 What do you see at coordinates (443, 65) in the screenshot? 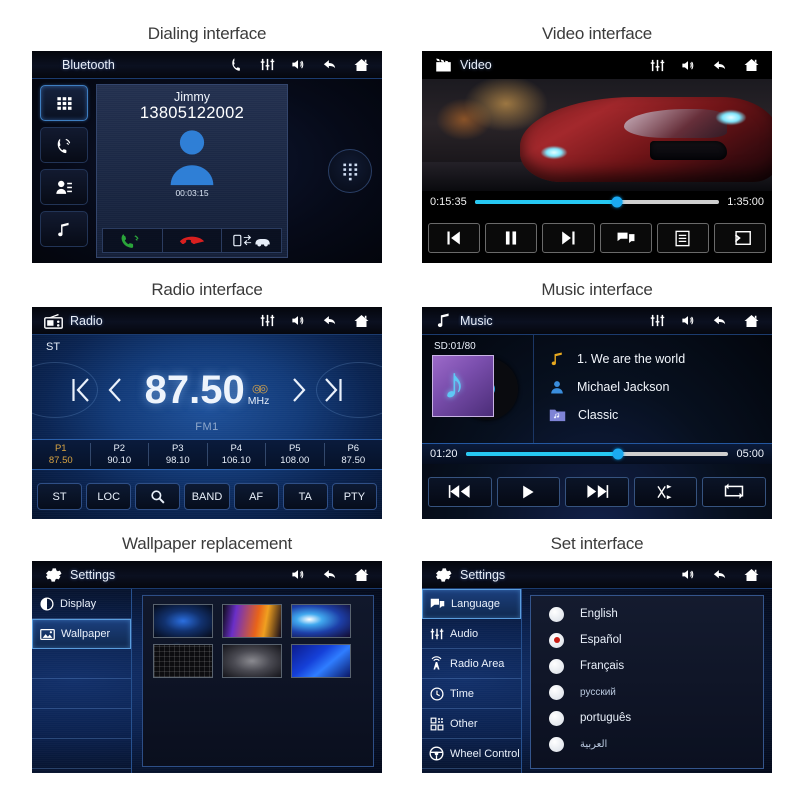
I see `clapperboard-icon` at bounding box center [443, 65].